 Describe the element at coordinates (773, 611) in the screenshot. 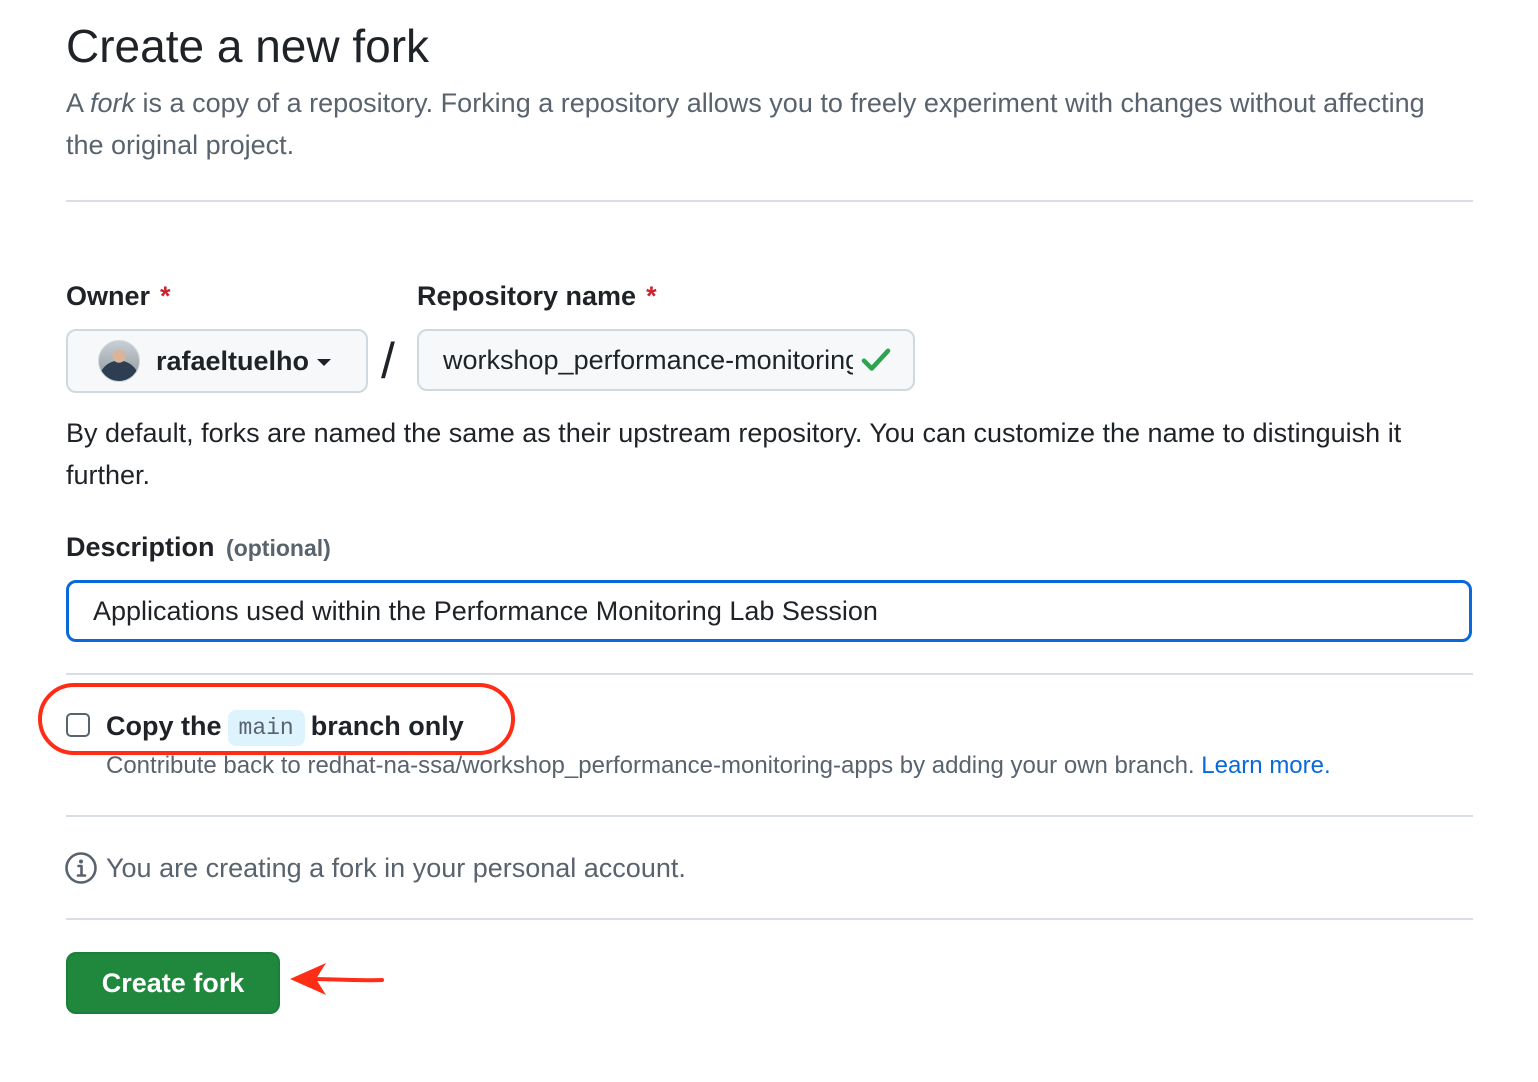

I see `description-input` at that location.